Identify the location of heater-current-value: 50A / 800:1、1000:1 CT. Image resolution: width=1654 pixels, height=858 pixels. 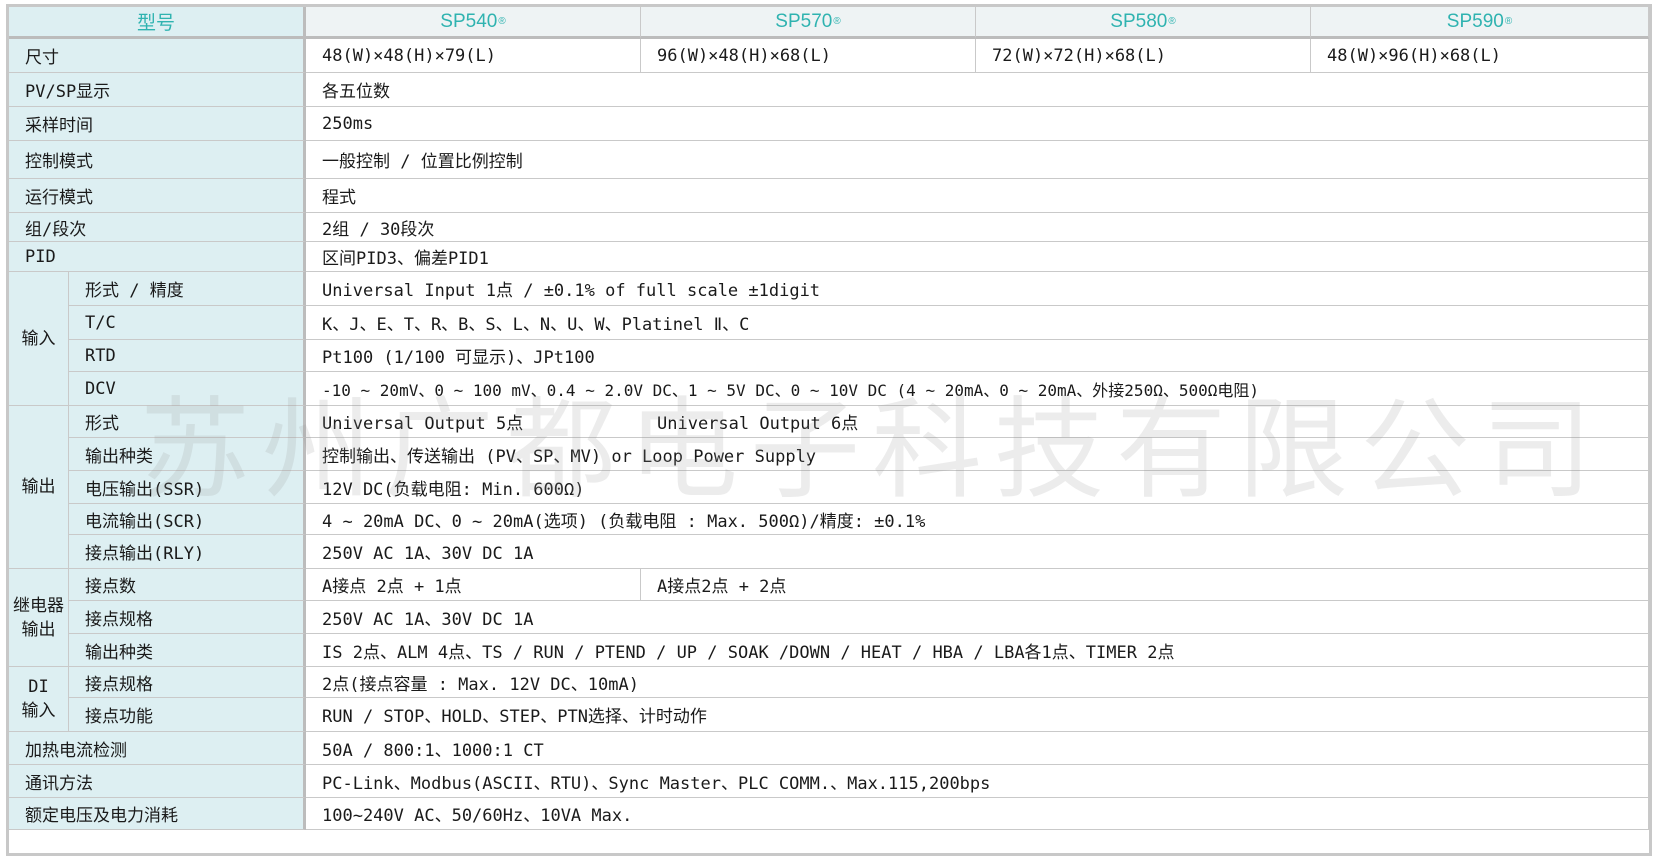
(977, 748).